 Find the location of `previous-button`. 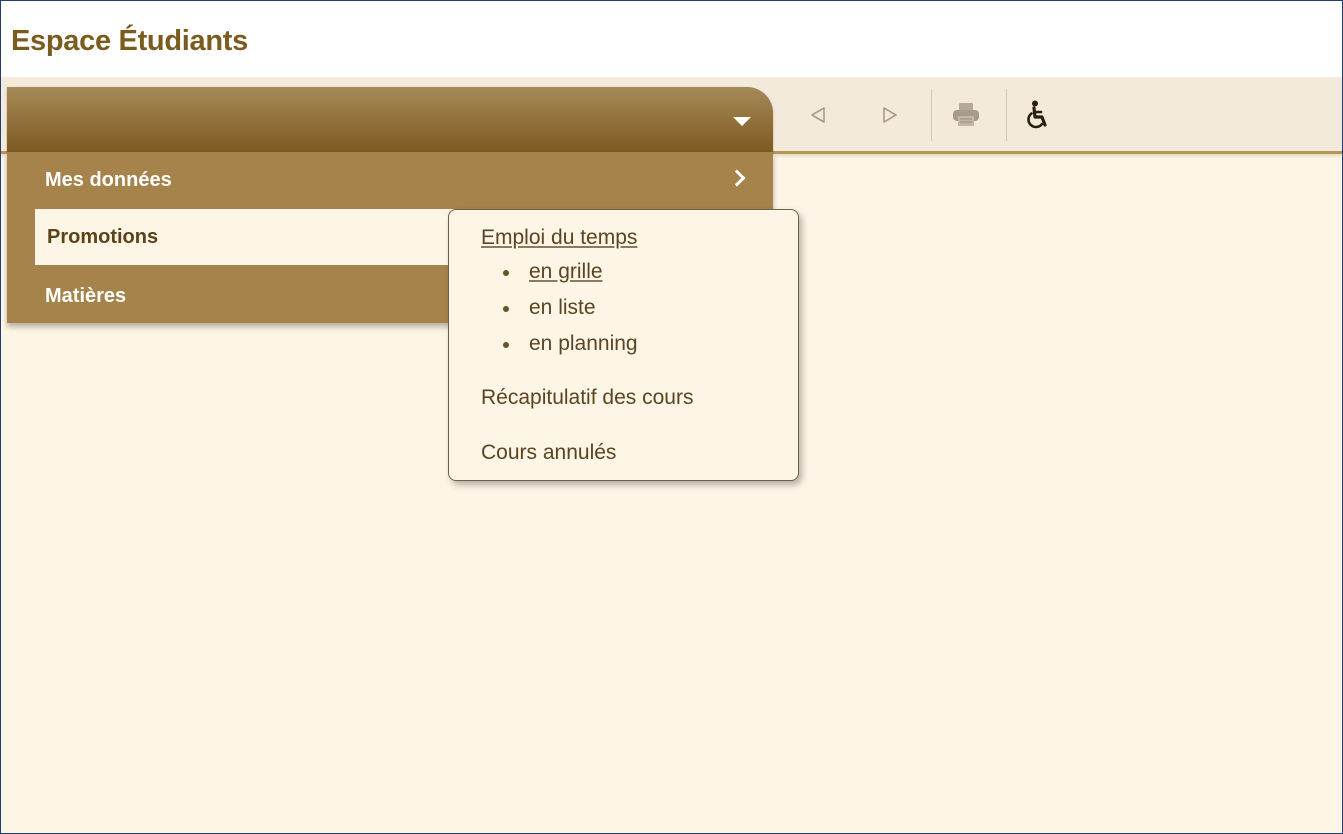

previous-button is located at coordinates (818, 115).